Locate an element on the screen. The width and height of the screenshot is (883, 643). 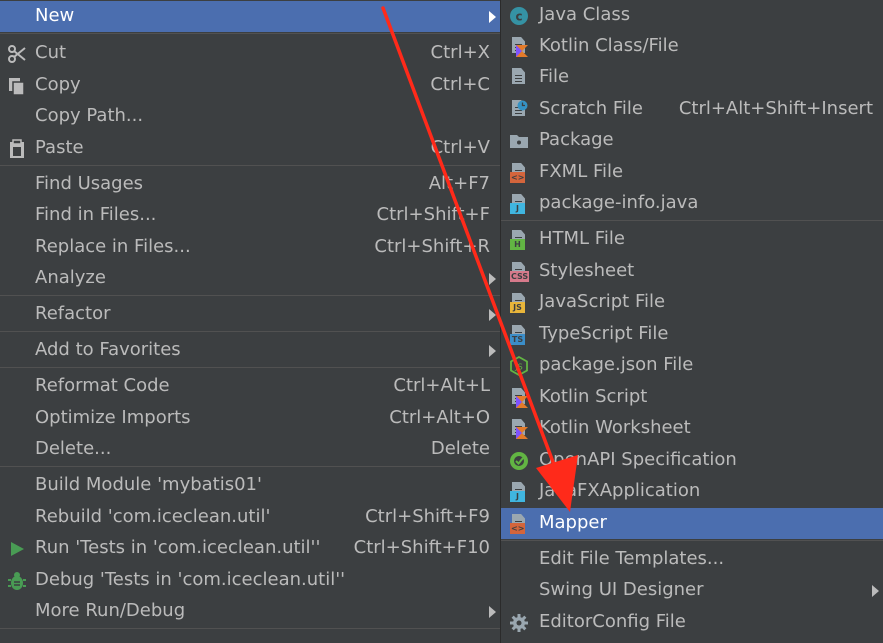
submenu-item-swing-ui-designer: Swing UI Designer is located at coordinates (692, 590).